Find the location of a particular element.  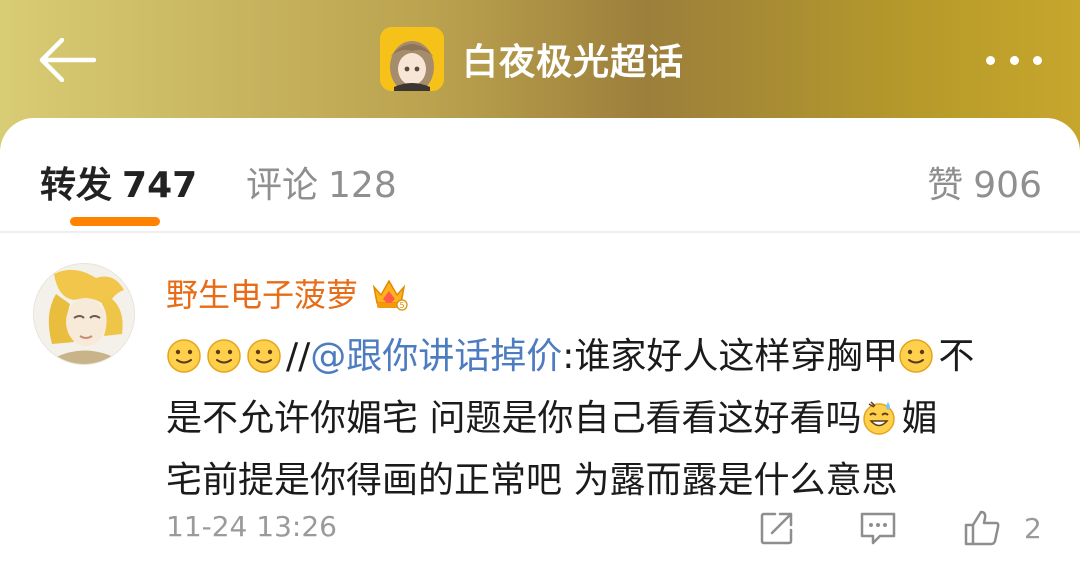

comment-line-3: 宅前提是你得画的正常吧 为露而露是什么意思 is located at coordinates (532, 480).